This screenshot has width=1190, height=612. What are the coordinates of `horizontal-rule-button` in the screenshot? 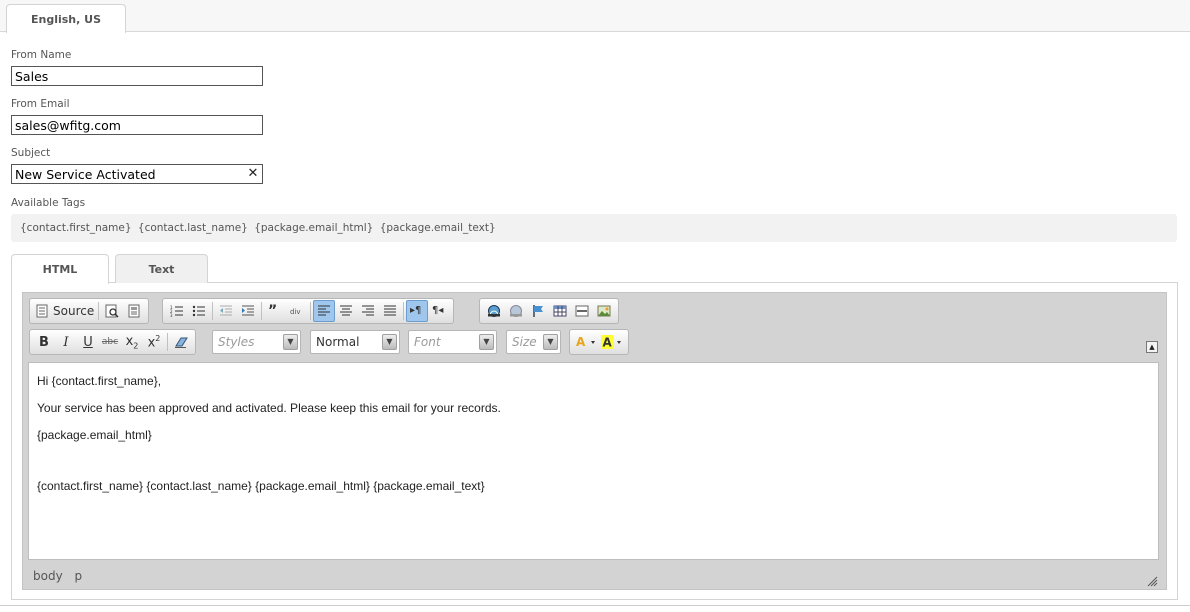 It's located at (582, 311).